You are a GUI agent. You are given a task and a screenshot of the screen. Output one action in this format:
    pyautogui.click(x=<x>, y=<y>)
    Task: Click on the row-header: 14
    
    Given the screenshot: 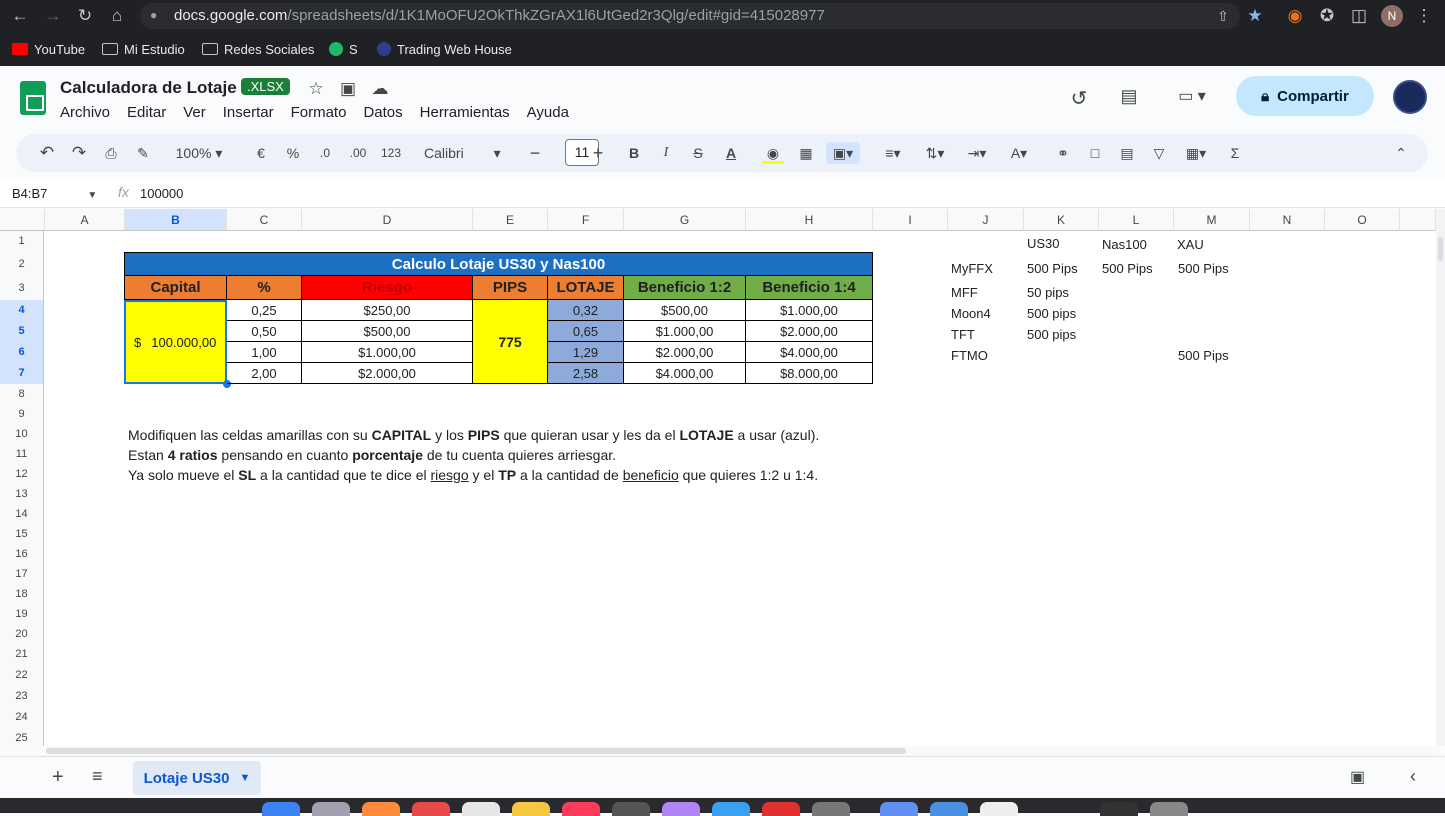 What is the action you would take?
    pyautogui.click(x=22, y=514)
    